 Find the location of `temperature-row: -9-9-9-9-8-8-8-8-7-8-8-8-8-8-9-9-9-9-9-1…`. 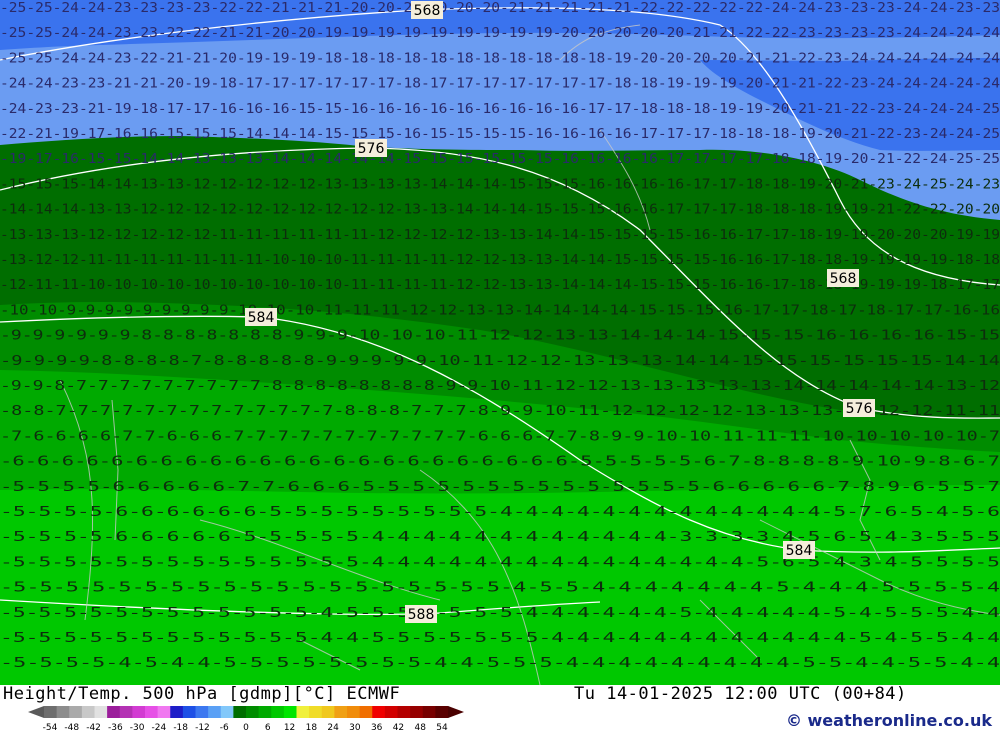

temperature-row: -9-9-9-9-8-8-8-8-7-8-8-8-8-8-9-9-9-9-9-1… is located at coordinates (500, 361).